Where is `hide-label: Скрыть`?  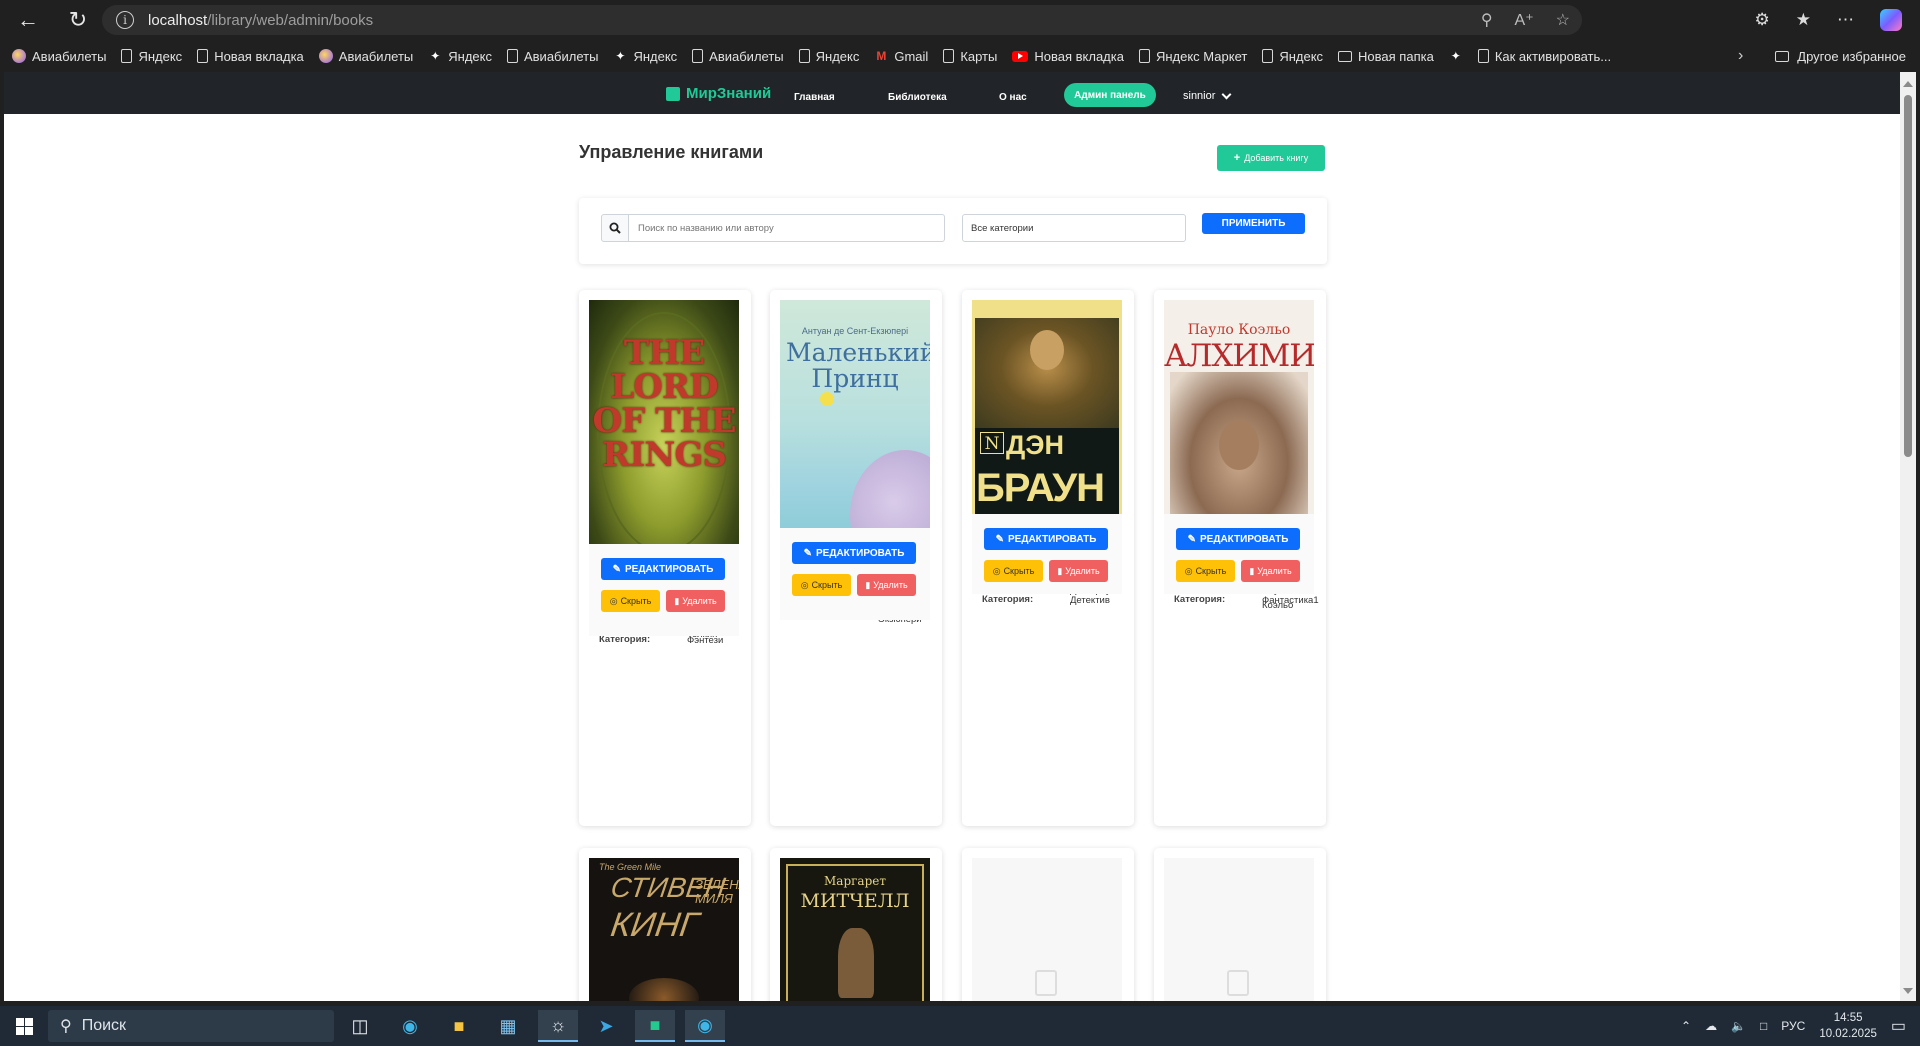 hide-label: Скрыть is located at coordinates (636, 601).